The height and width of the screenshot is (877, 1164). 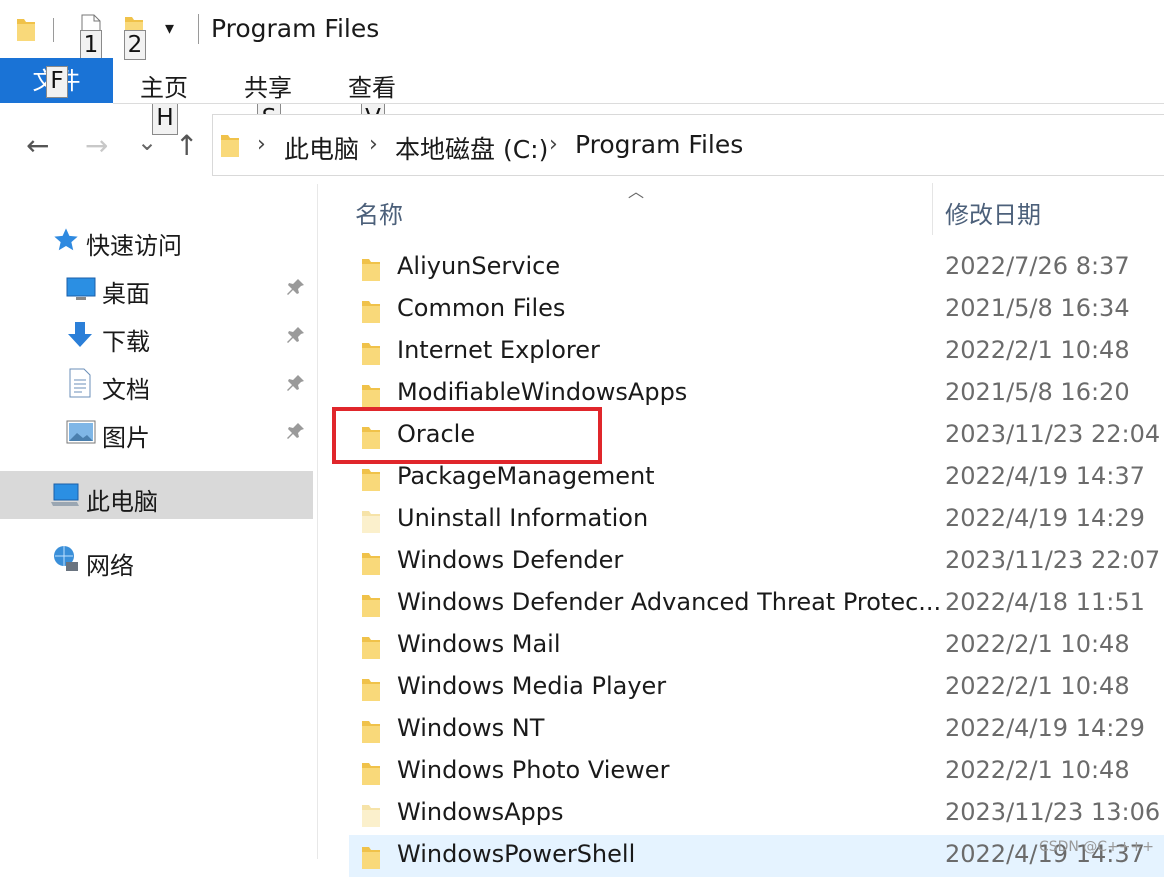 I want to click on desktop-icon, so click(x=81, y=291).